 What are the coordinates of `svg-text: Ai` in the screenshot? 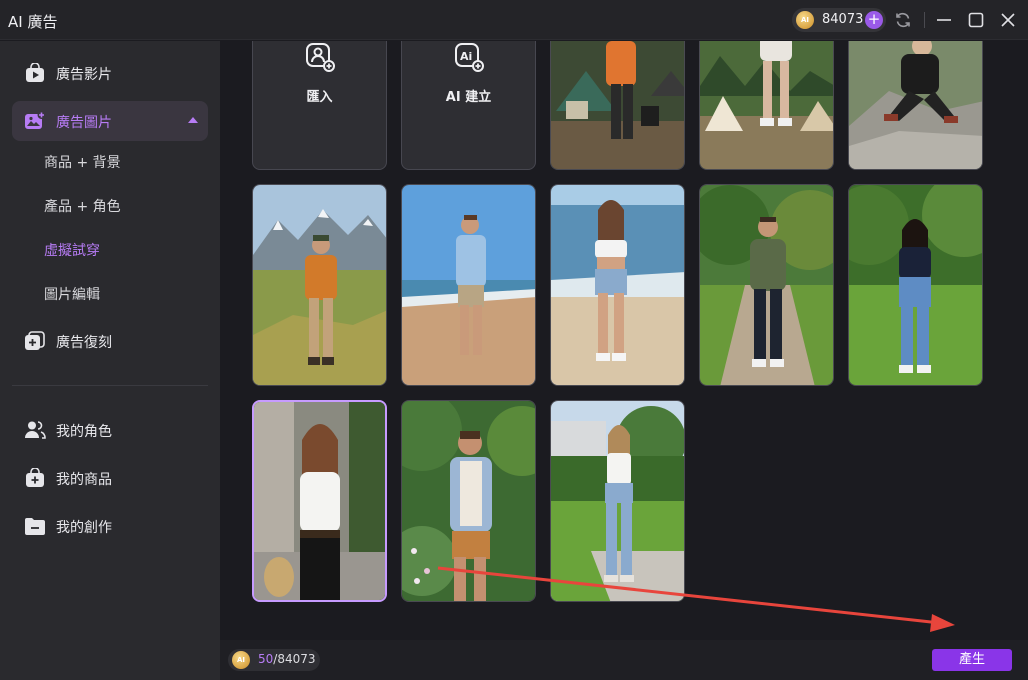 It's located at (466, 56).